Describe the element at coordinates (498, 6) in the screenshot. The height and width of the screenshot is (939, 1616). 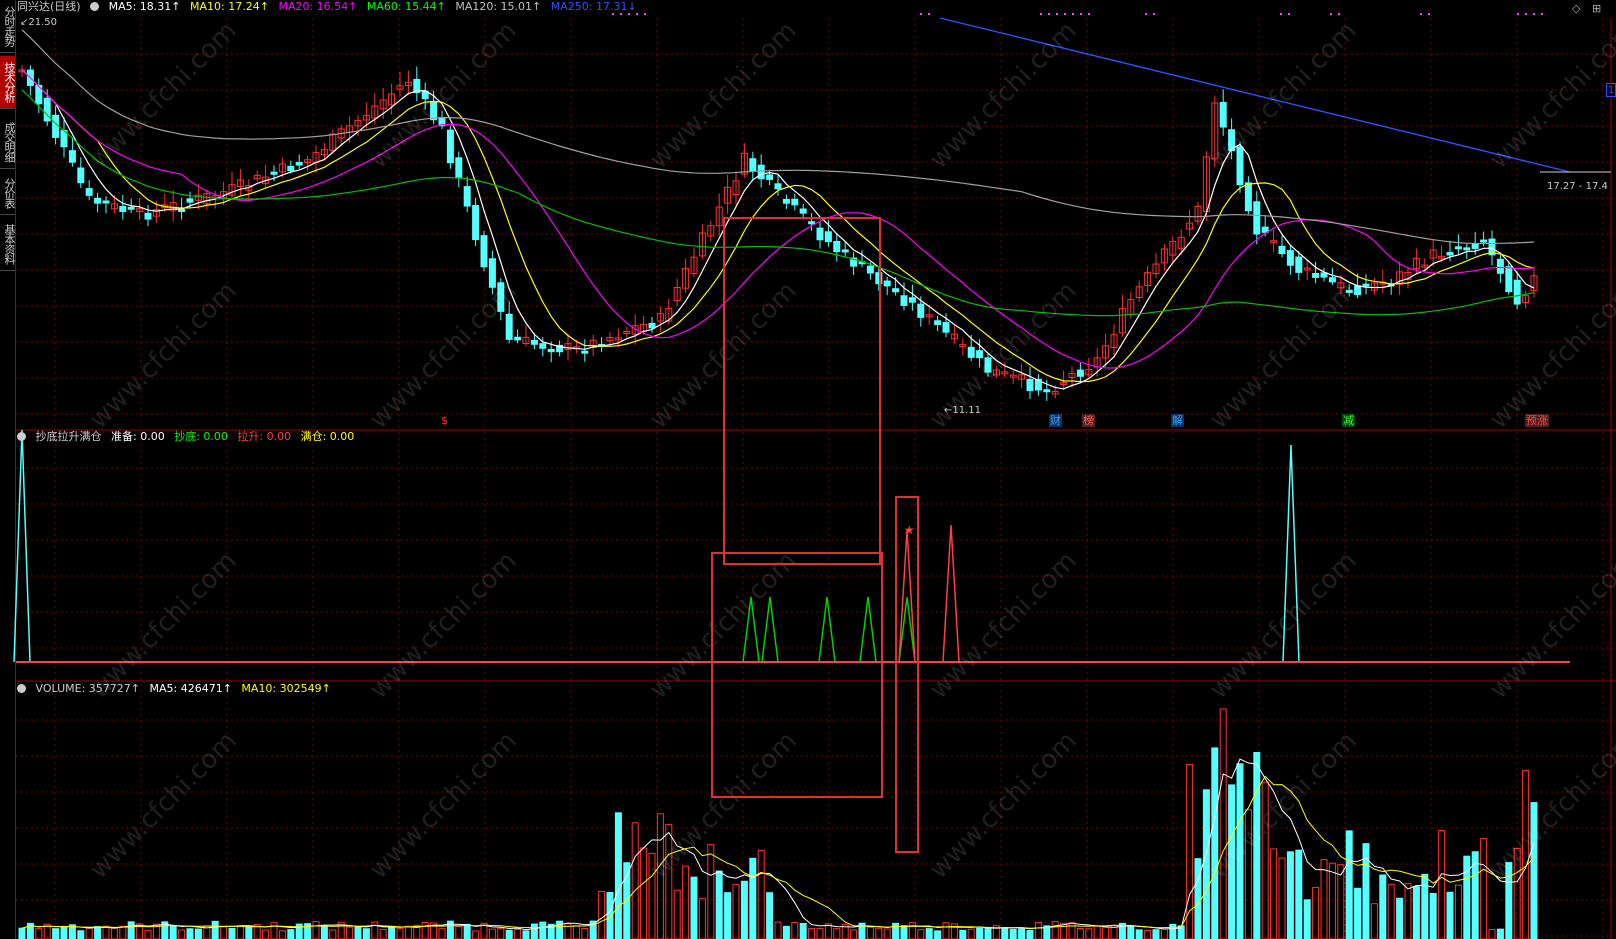
I see `ma120-label: MA120: 15.01↑` at that location.